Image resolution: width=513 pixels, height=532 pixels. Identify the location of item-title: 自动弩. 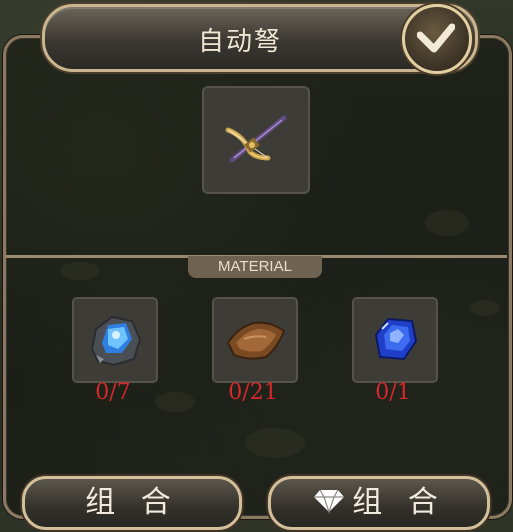
(239, 42).